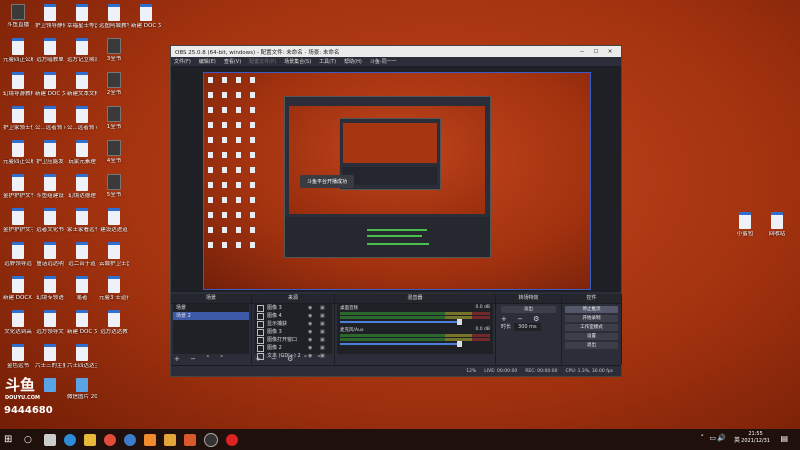  What do you see at coordinates (50, 152) in the screenshot?
I see `desktop-icon: 护卫应能发` at bounding box center [50, 152].